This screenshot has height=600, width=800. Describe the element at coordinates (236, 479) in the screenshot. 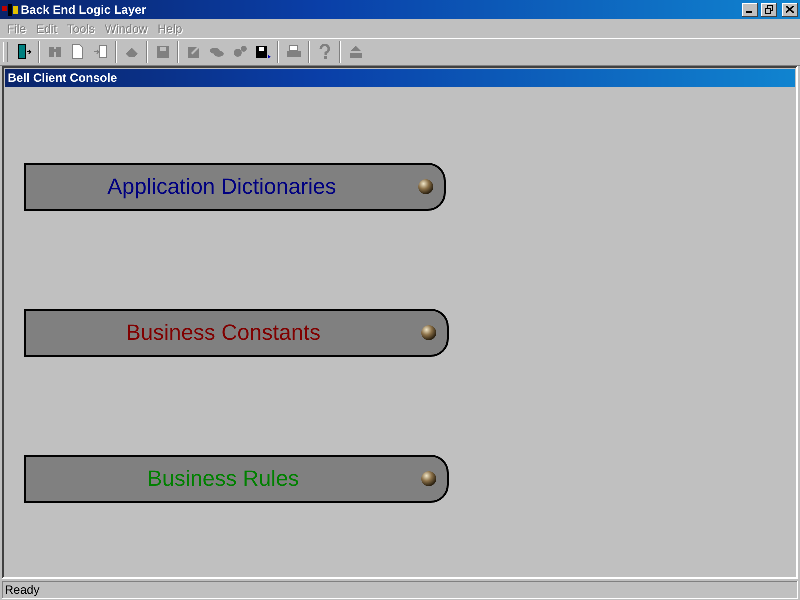

I see `console-panel-button: Business Rules` at that location.